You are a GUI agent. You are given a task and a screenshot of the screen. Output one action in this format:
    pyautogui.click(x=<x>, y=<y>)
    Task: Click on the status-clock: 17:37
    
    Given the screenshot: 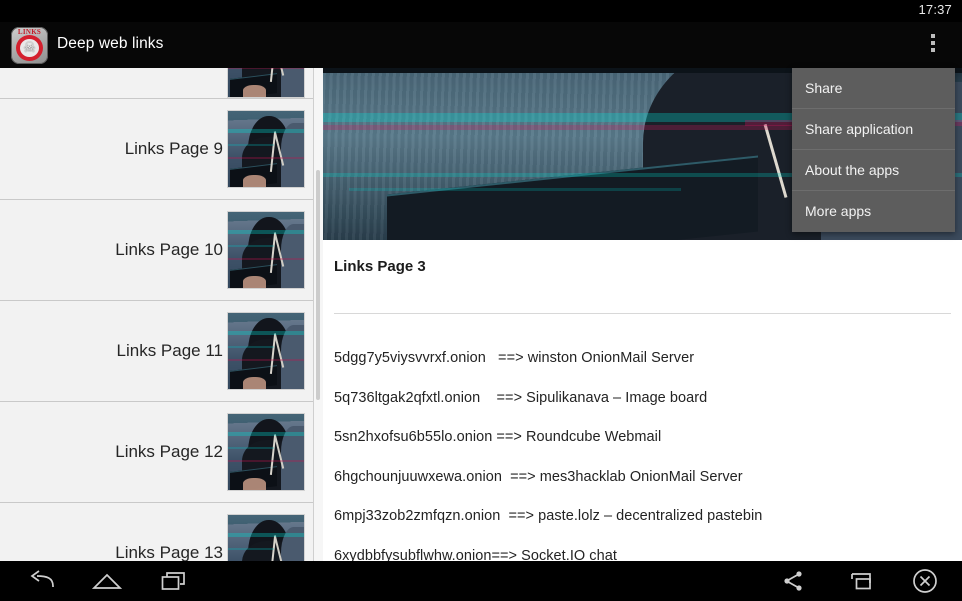 What is the action you would take?
    pyautogui.click(x=935, y=9)
    